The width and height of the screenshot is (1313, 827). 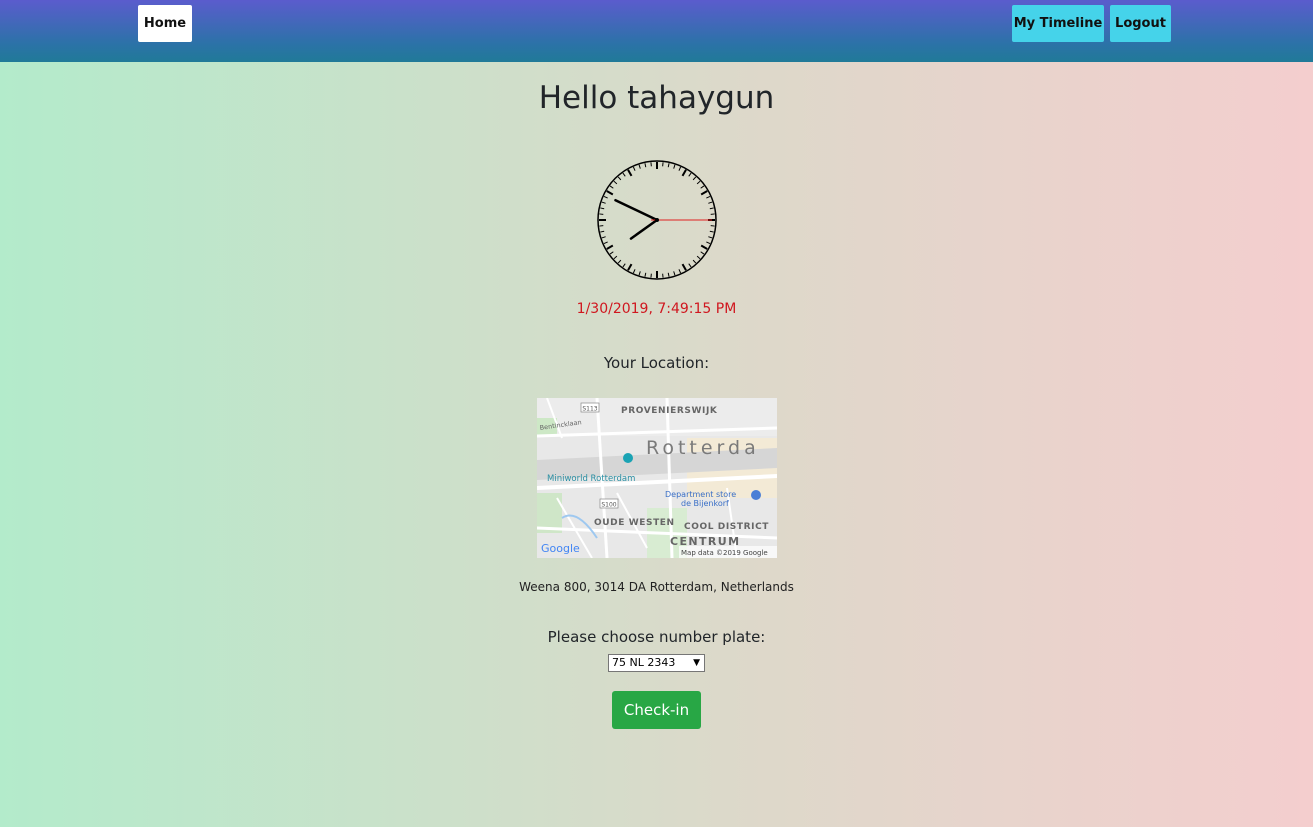 I want to click on dropdown-arrow-icon: ▼, so click(x=696, y=663).